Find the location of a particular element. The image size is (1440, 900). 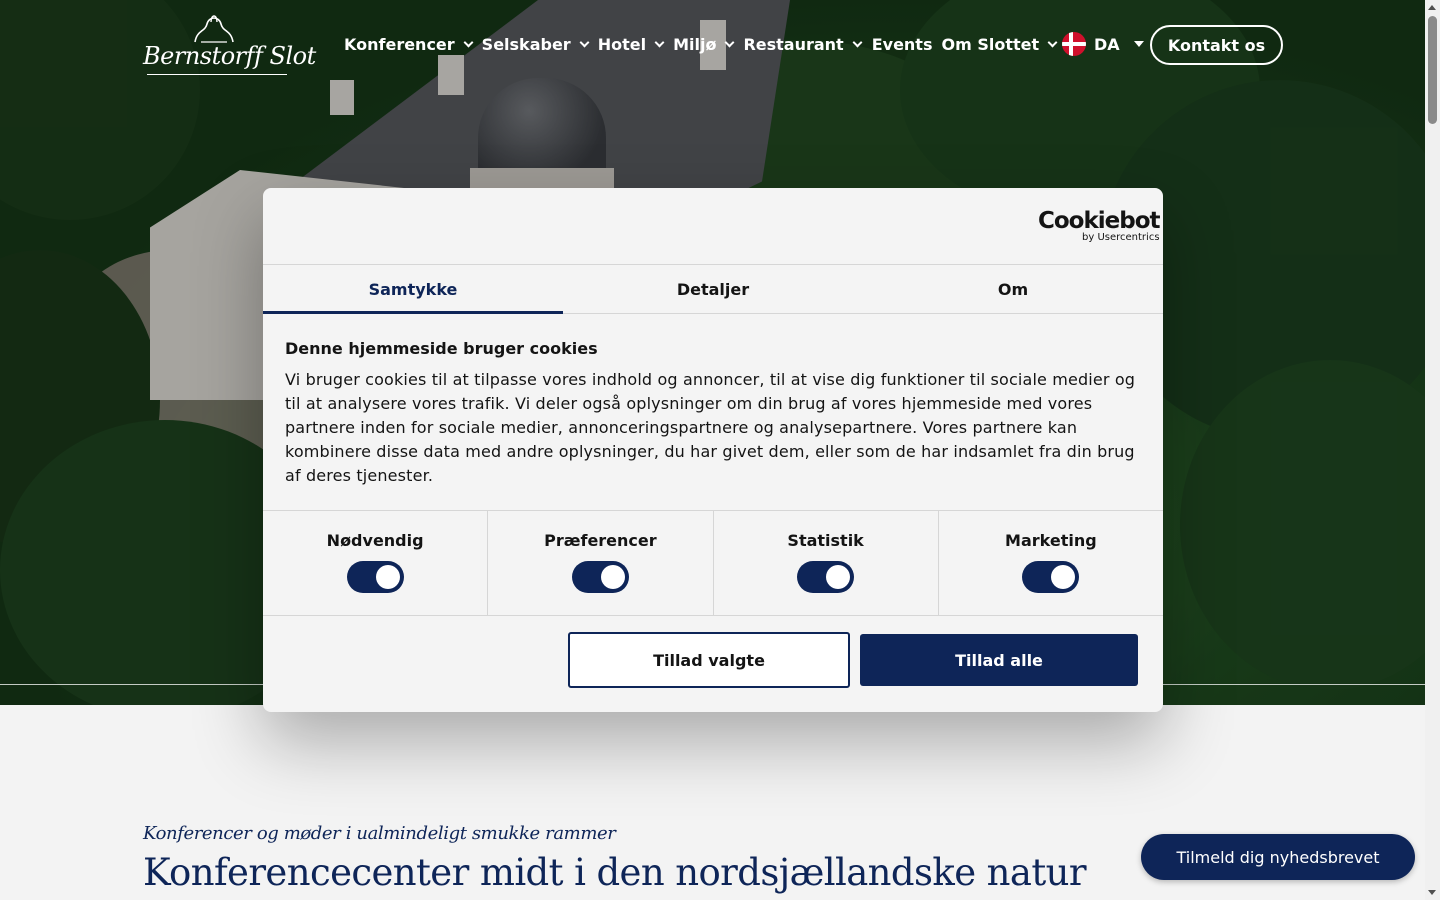

denmark-flag-icon is located at coordinates (1074, 44).